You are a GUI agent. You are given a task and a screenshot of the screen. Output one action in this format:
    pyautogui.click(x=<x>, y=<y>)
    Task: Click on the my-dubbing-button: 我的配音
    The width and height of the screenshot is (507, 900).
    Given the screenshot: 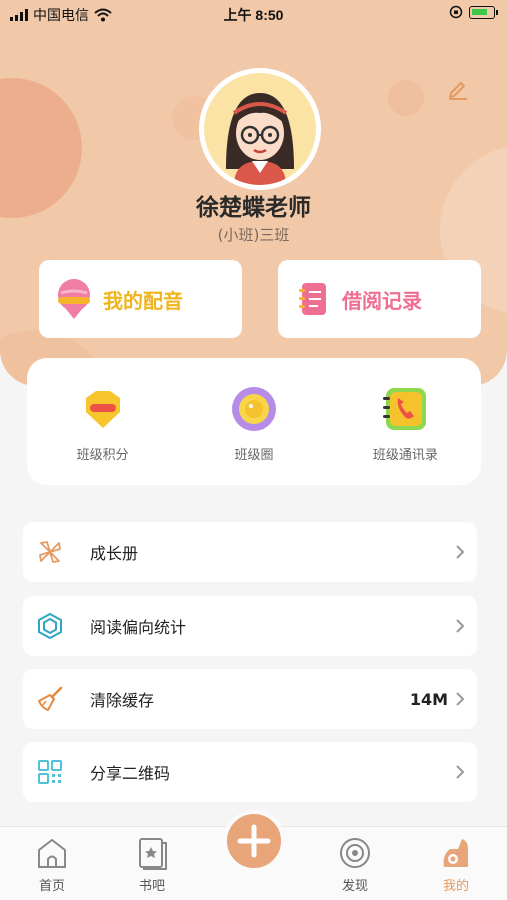 What is the action you would take?
    pyautogui.click(x=140, y=299)
    